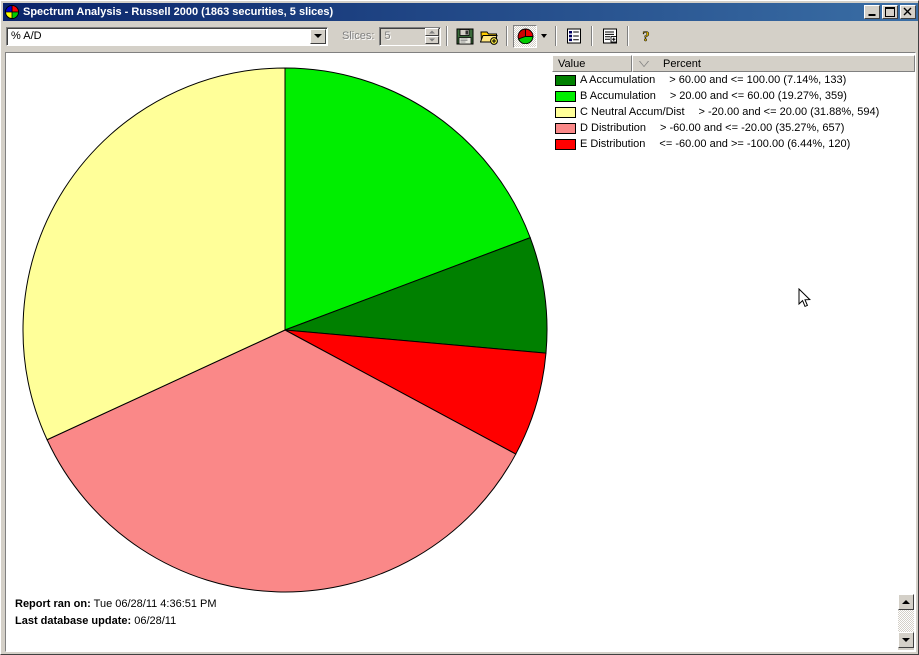 Image resolution: width=919 pixels, height=655 pixels. I want to click on window-controls, so click(890, 12).